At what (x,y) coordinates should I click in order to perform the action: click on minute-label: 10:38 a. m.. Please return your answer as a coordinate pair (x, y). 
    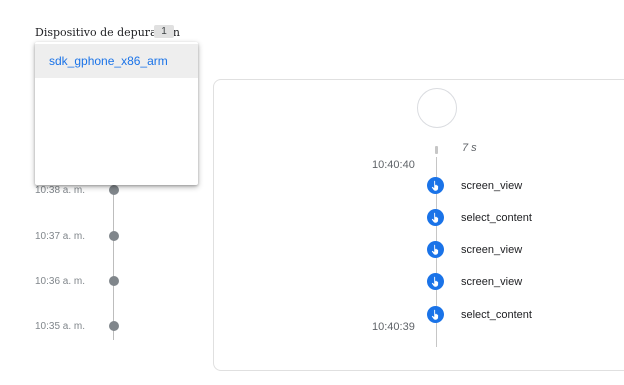
    Looking at the image, I should click on (60, 190).